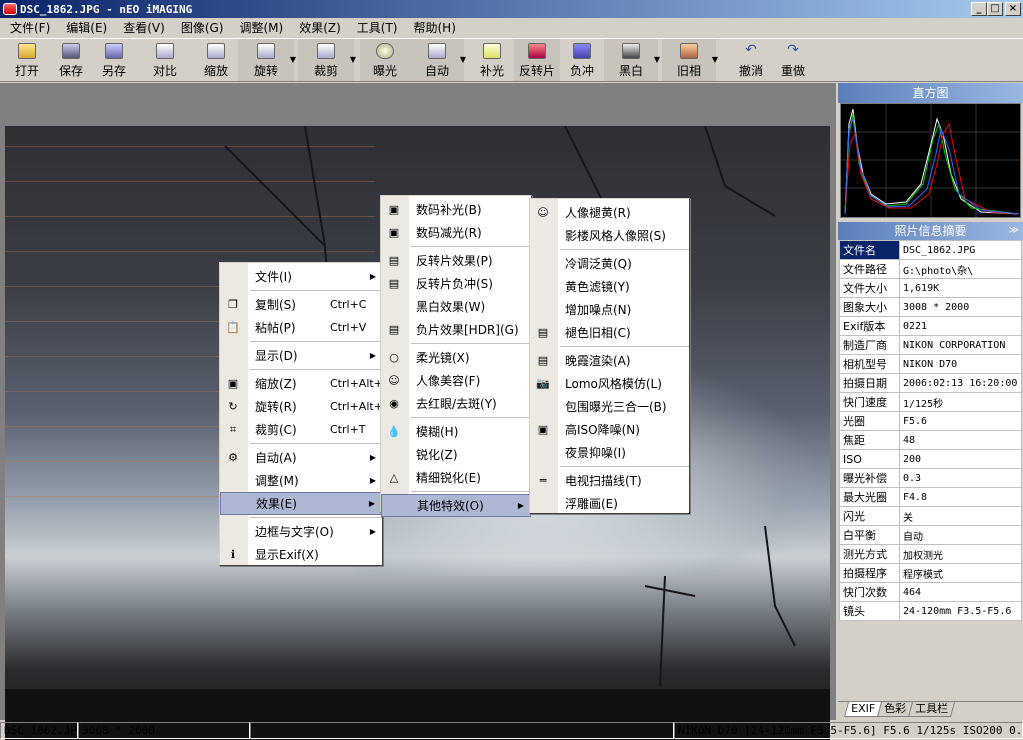  Describe the element at coordinates (456, 431) in the screenshot. I see `effects-menu-item: 💧 模糊(H)` at that location.